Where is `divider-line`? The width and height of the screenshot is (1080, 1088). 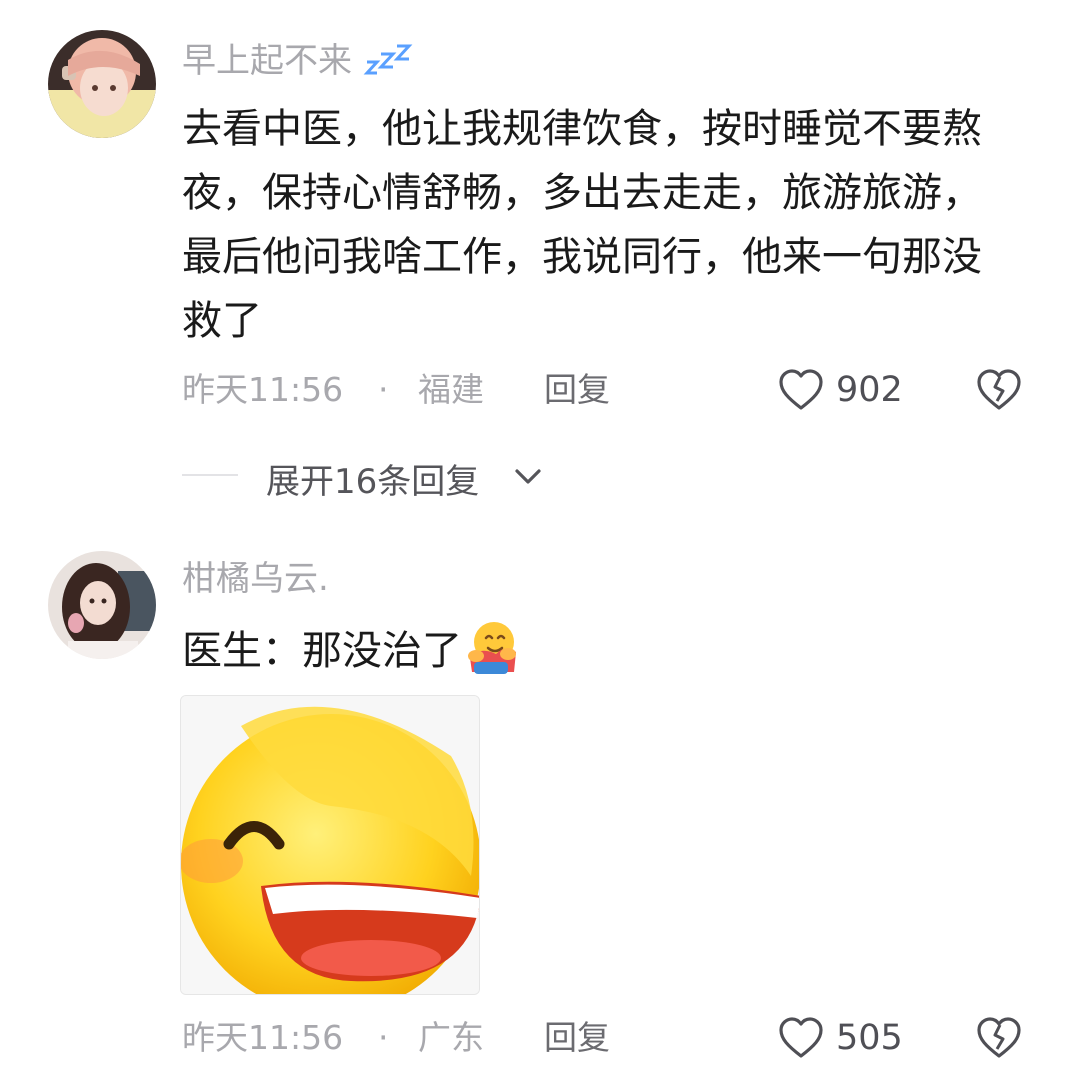 divider-line is located at coordinates (210, 475).